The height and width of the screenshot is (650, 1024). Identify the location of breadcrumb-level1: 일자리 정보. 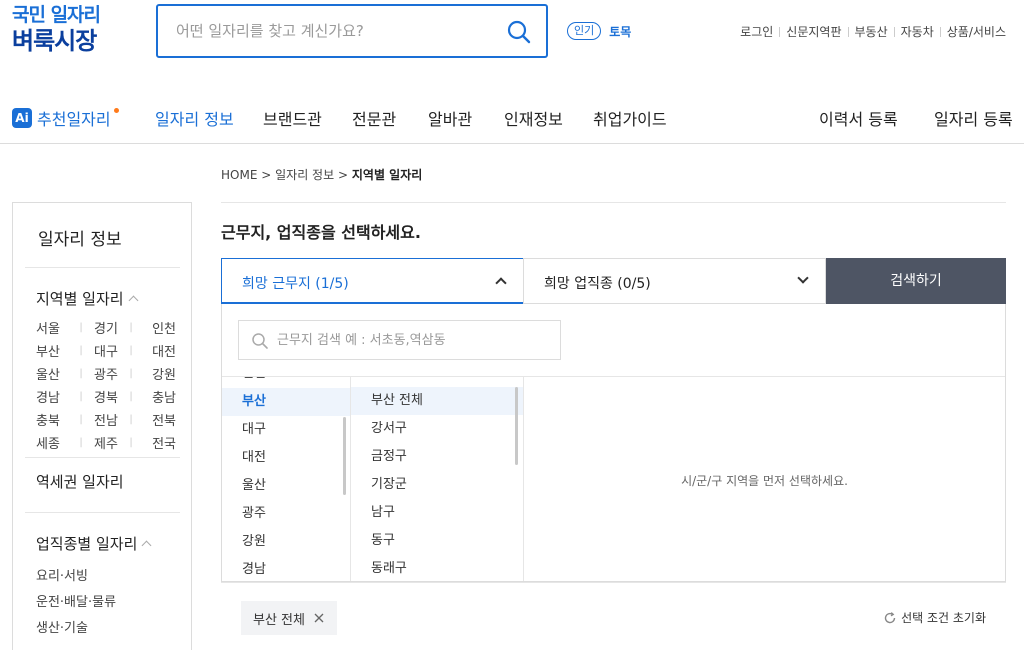
(304, 175).